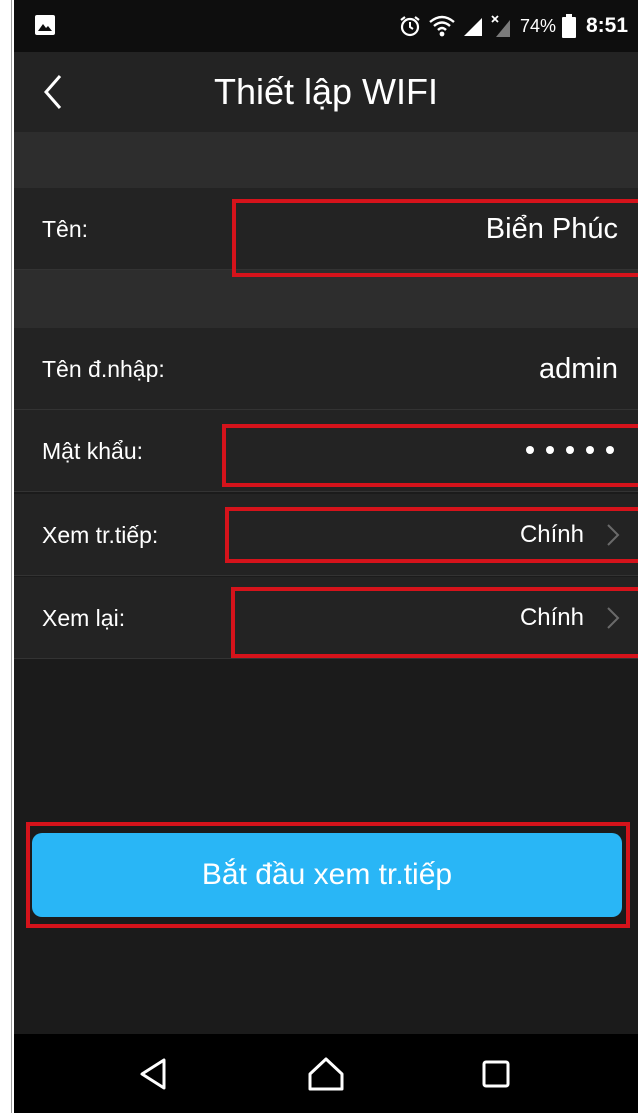  What do you see at coordinates (552, 229) in the screenshot?
I see `name-value: Biển Phúc` at bounding box center [552, 229].